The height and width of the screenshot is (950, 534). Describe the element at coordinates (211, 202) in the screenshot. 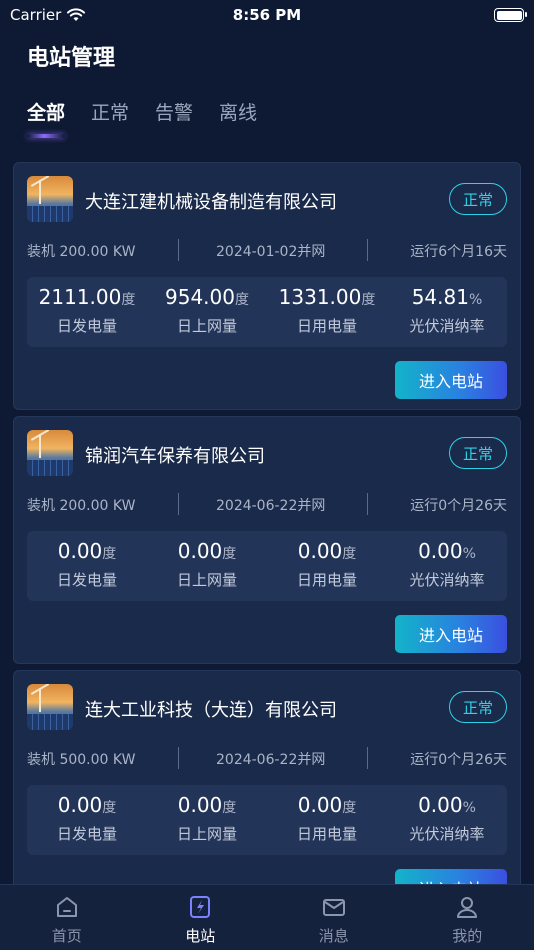

I see `station-name: 大连江建机械设备制造有限公司` at that location.